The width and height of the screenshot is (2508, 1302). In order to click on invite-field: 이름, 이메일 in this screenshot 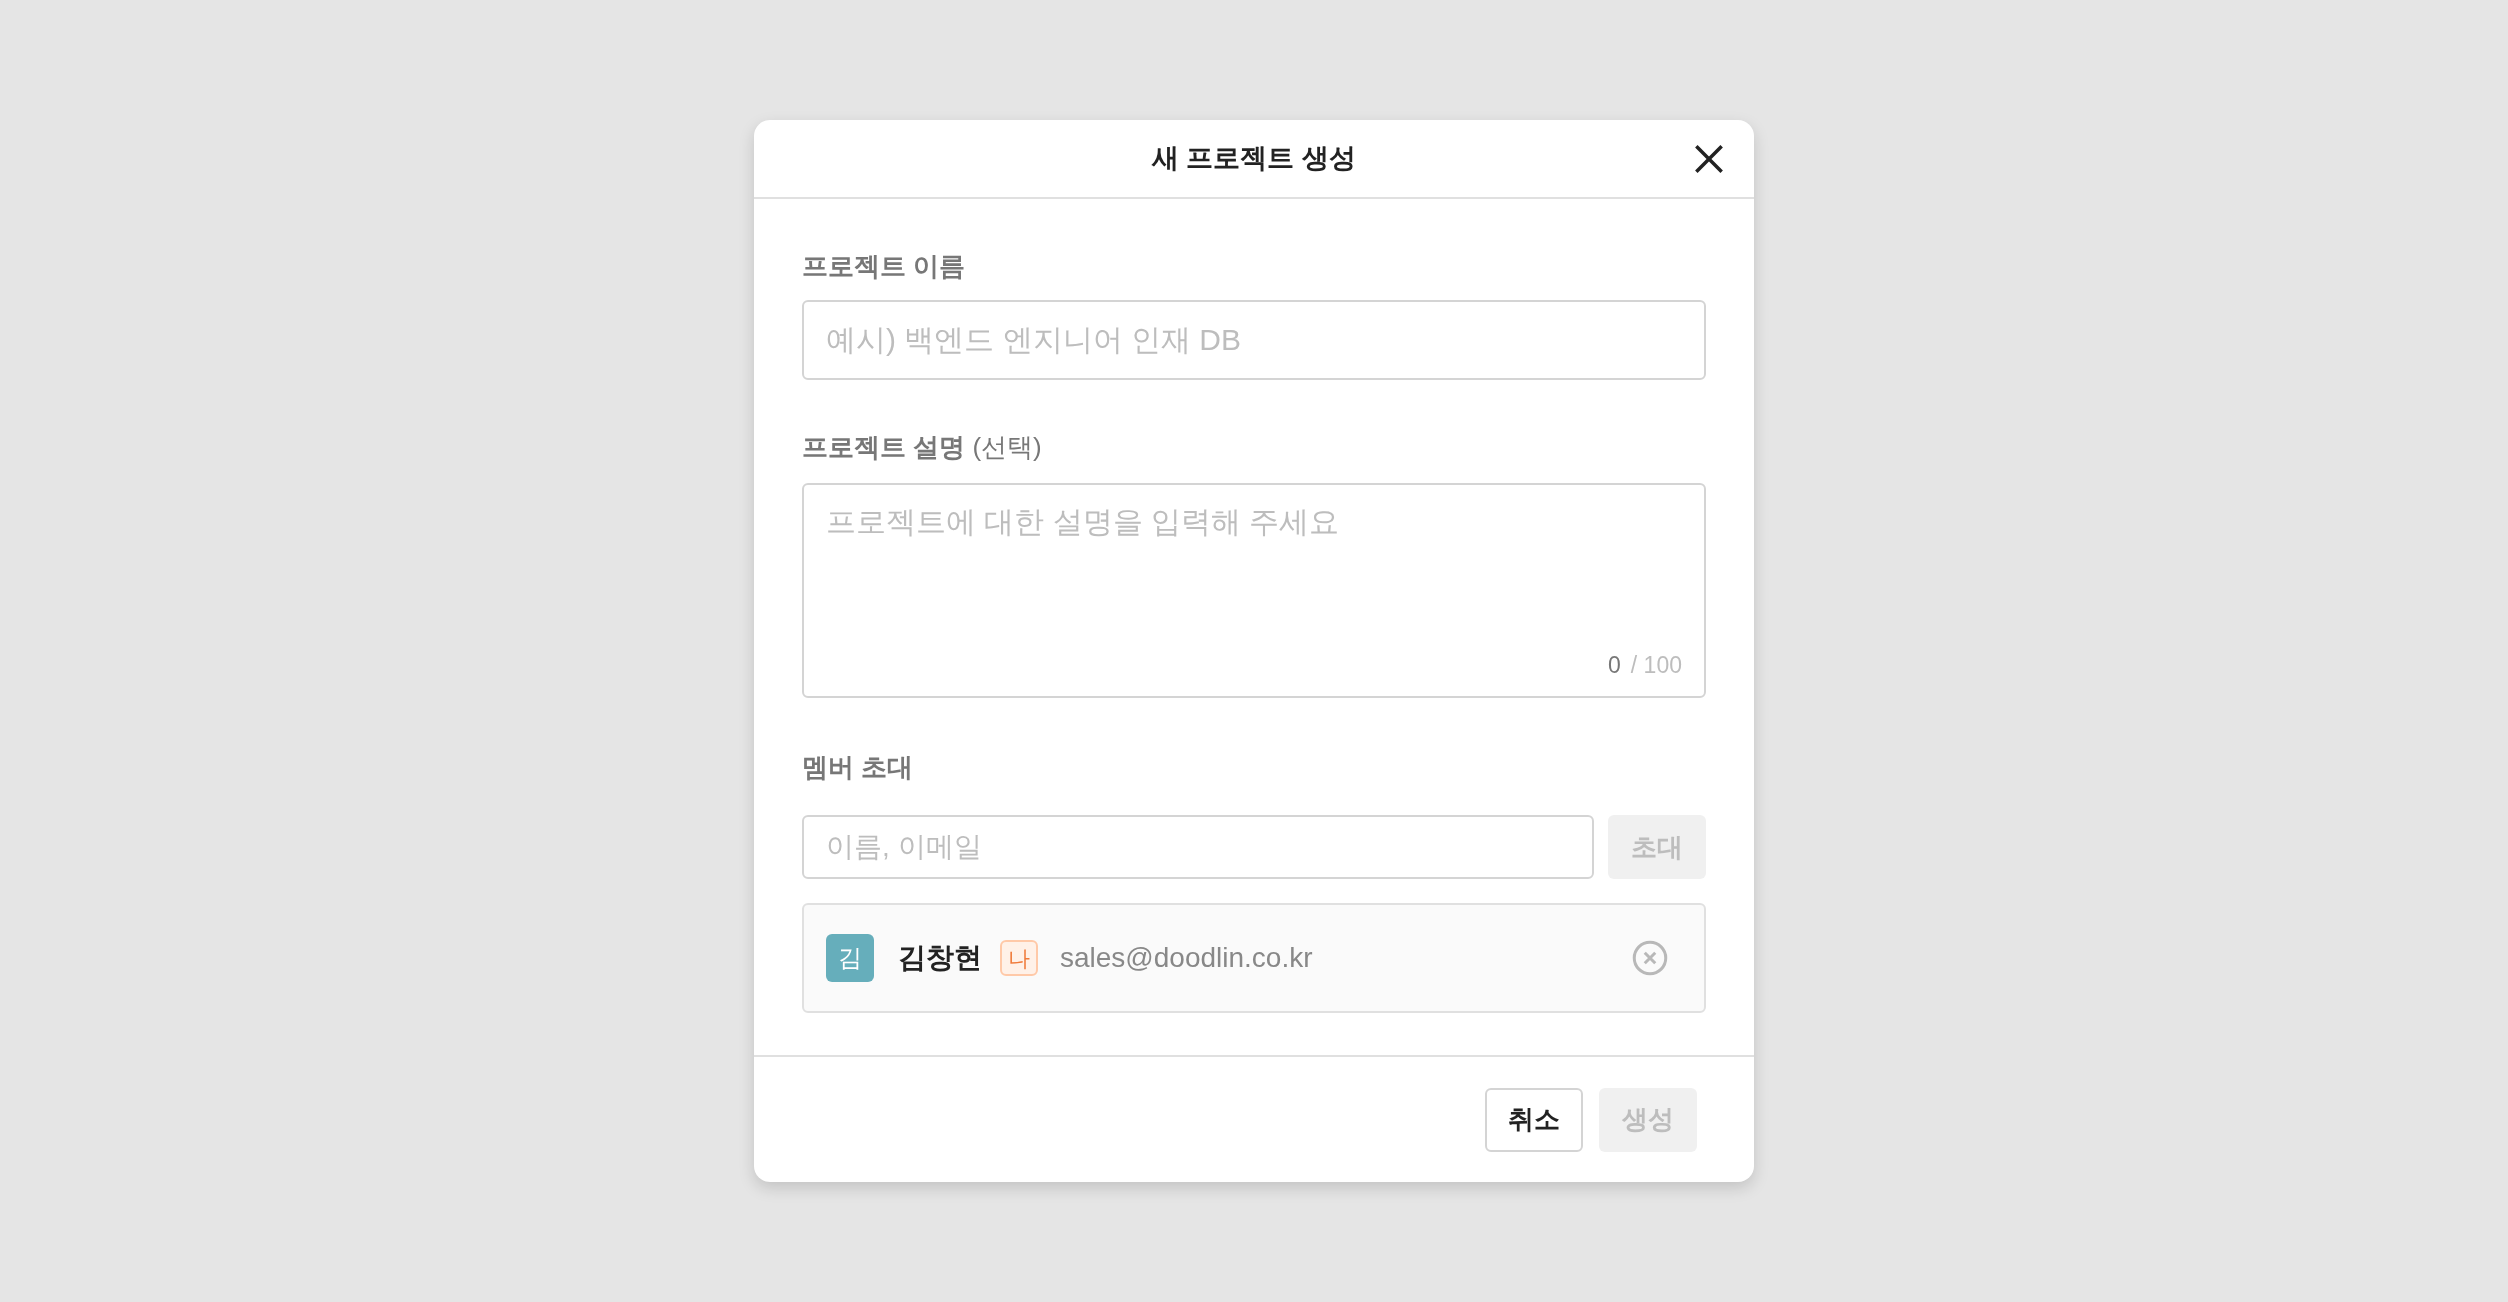, I will do `click(1198, 847)`.